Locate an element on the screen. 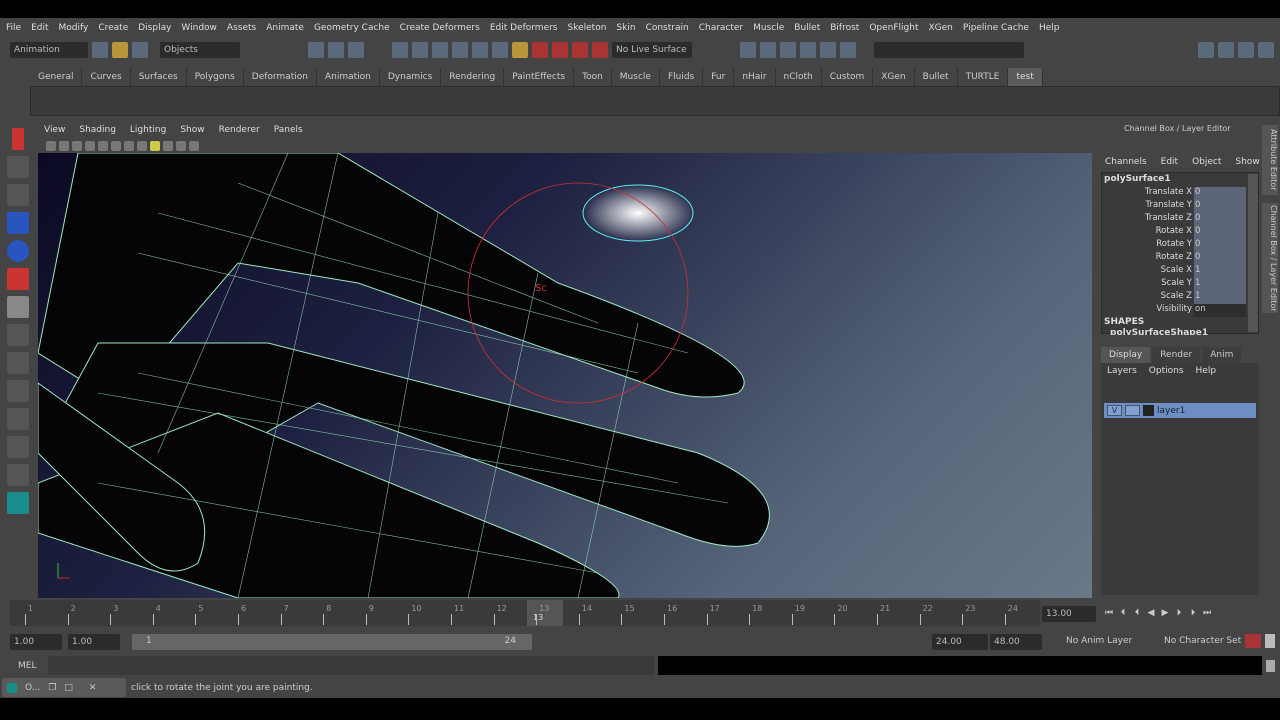 Image resolution: width=1280 pixels, height=720 pixels. step-forward-frame-icon: ⏵ is located at coordinates (1193, 613).